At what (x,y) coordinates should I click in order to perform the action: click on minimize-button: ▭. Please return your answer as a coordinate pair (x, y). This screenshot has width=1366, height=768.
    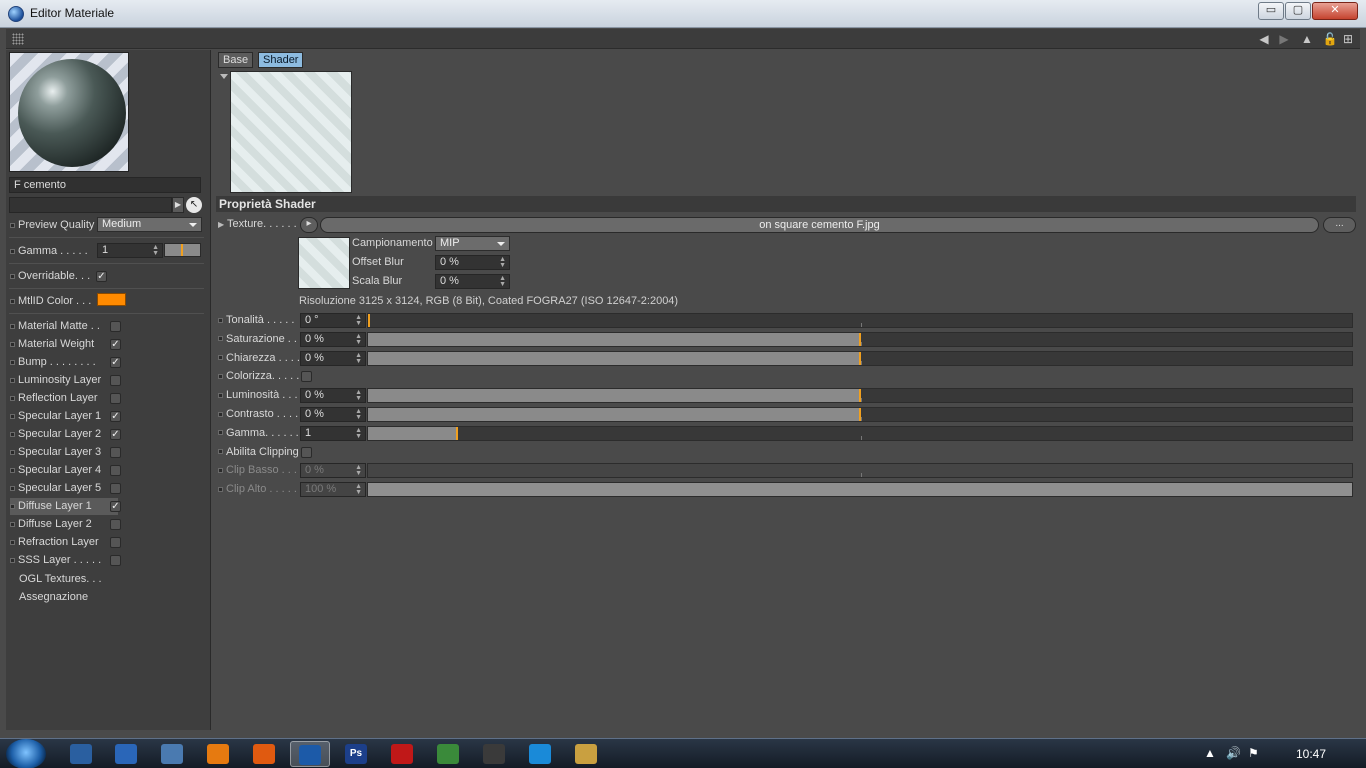
    Looking at the image, I should click on (1271, 11).